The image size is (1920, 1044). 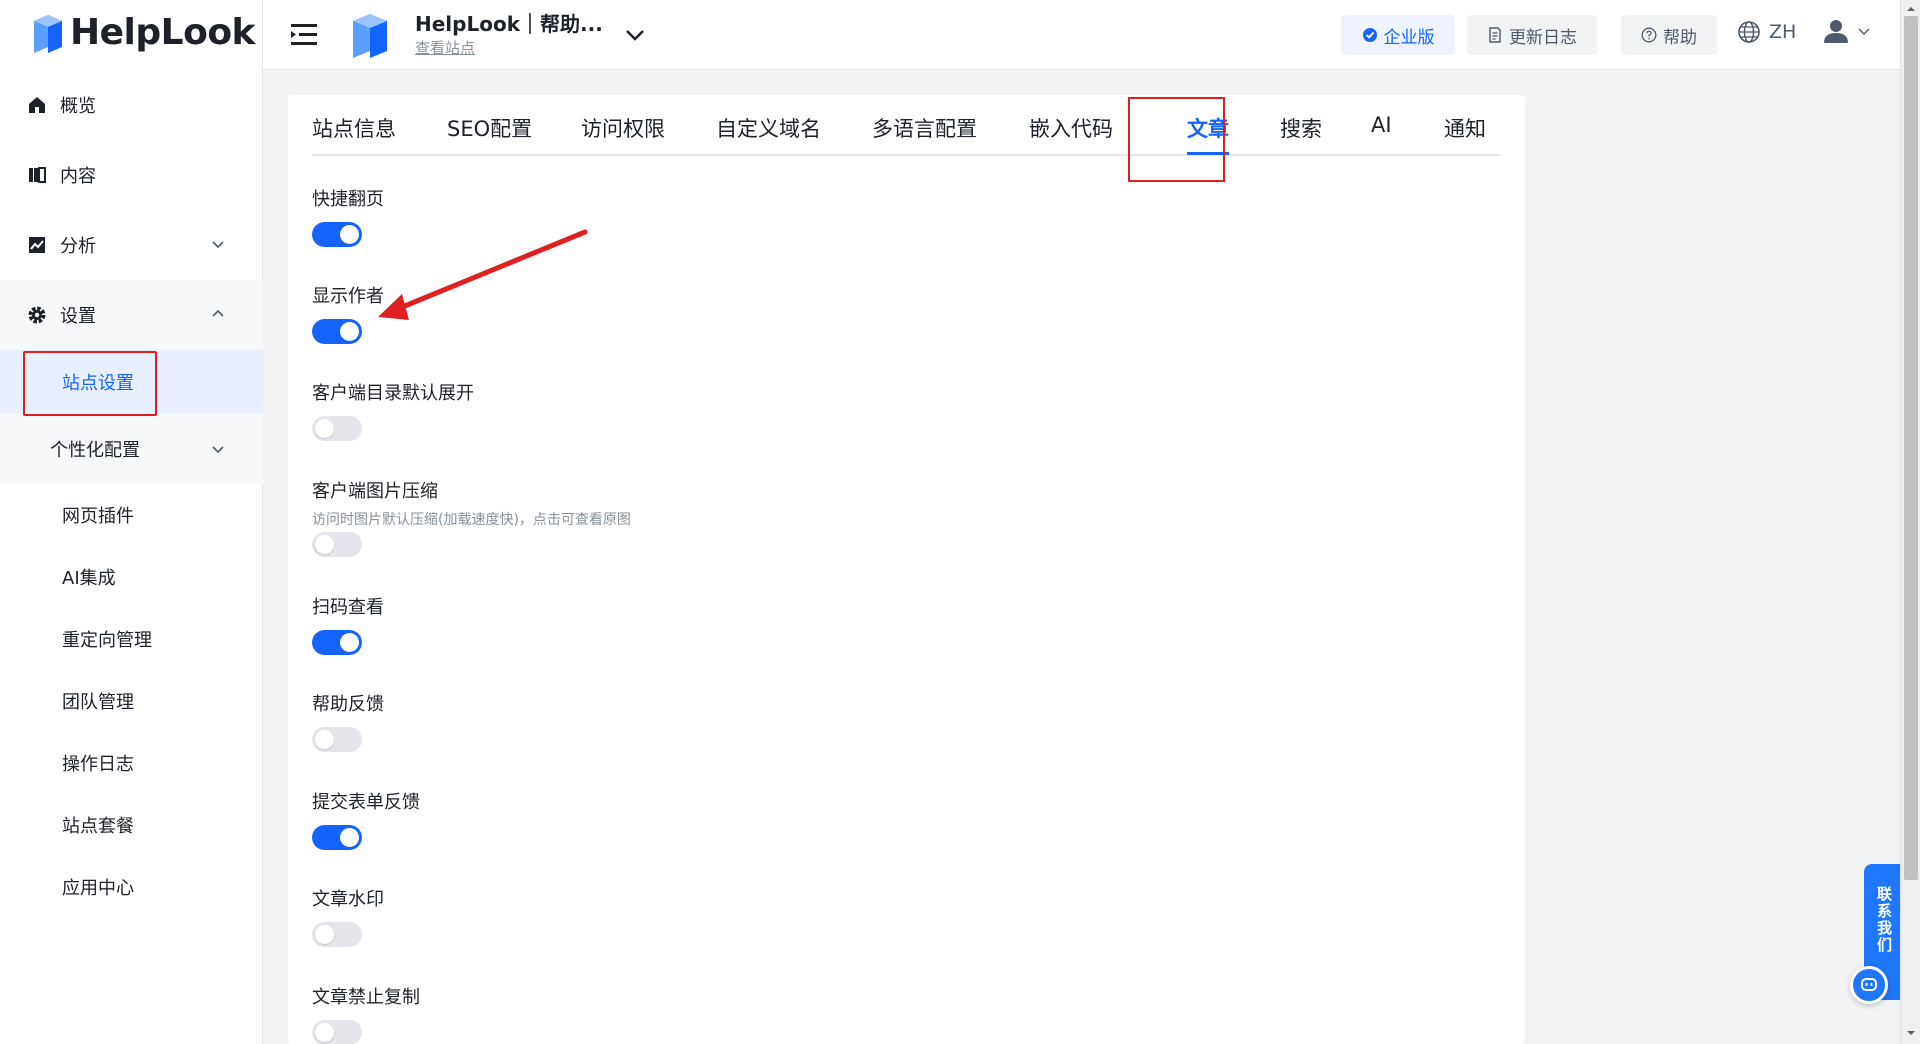 I want to click on setting-help-feedback: 帮助反馈, so click(x=348, y=703).